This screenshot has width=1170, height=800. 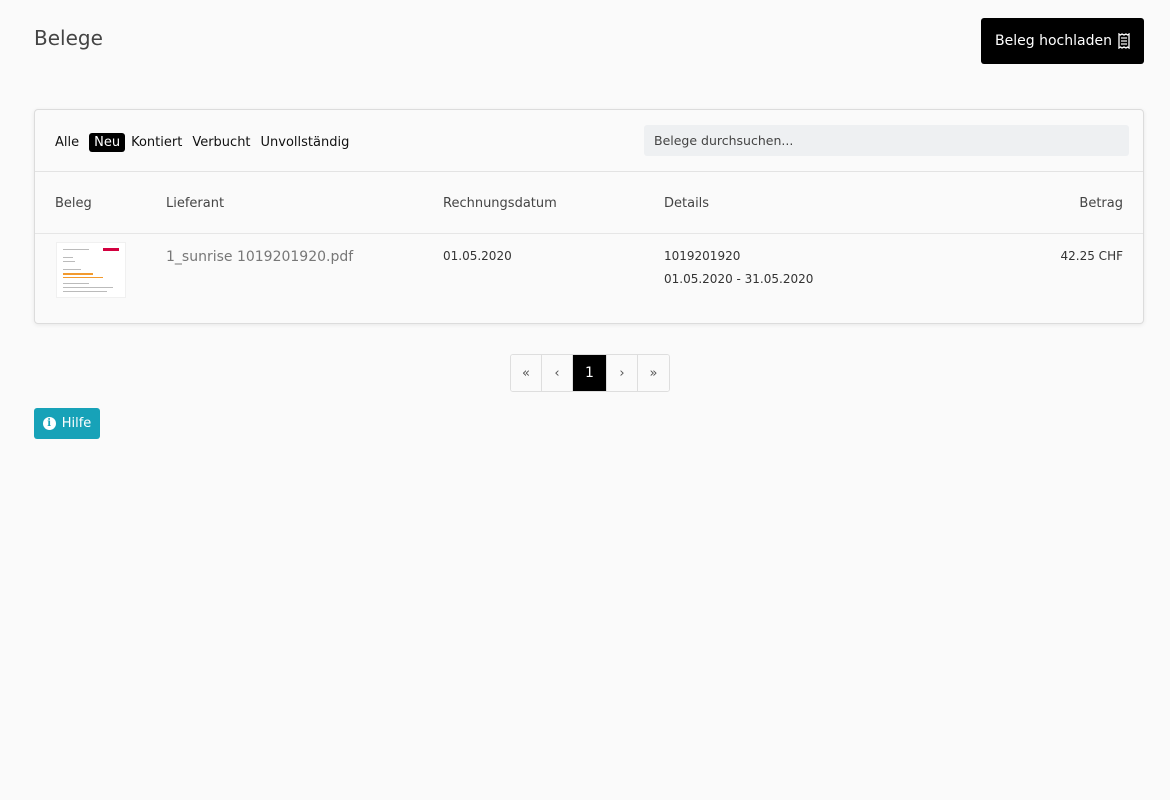 I want to click on amount: 42.25 CHF, so click(x=1091, y=256).